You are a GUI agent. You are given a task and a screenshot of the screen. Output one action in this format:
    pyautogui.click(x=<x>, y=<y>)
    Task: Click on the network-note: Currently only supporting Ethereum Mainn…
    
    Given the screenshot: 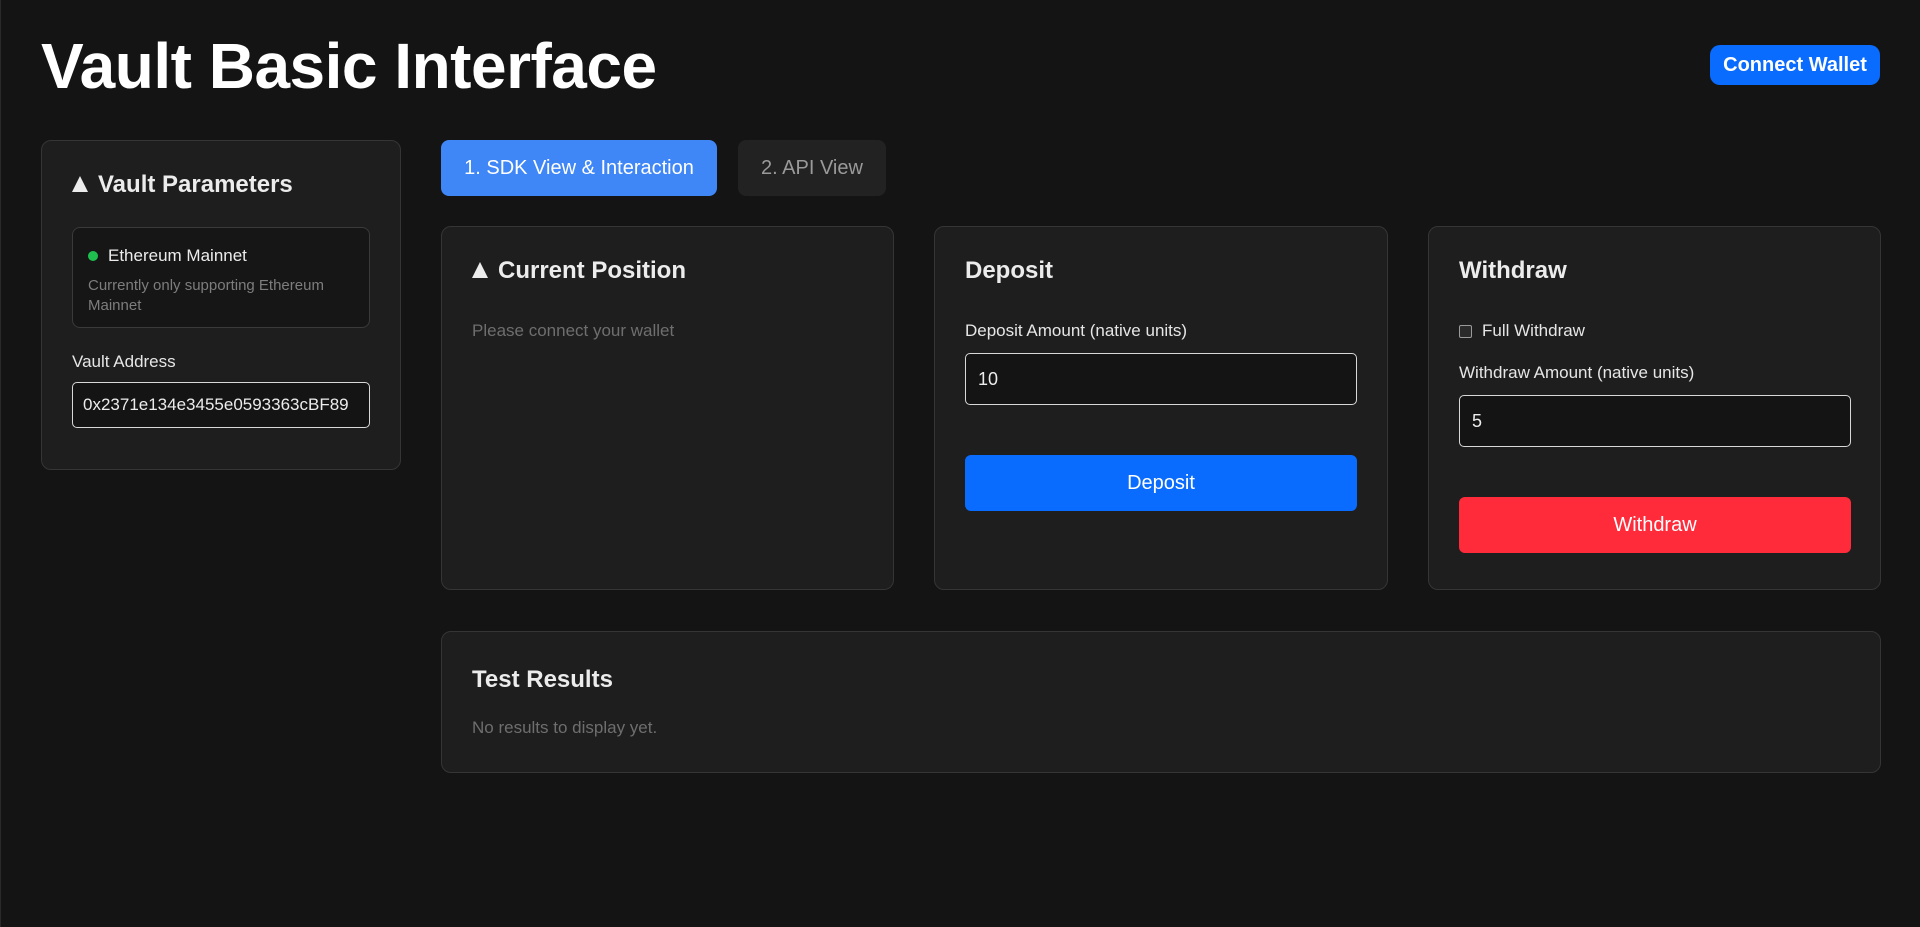 What is the action you would take?
    pyautogui.click(x=206, y=295)
    